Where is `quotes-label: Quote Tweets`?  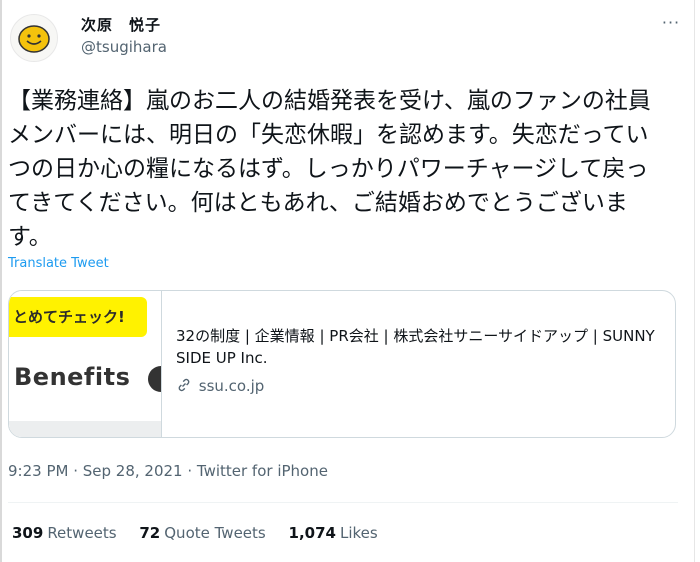
quotes-label: Quote Tweets is located at coordinates (215, 533).